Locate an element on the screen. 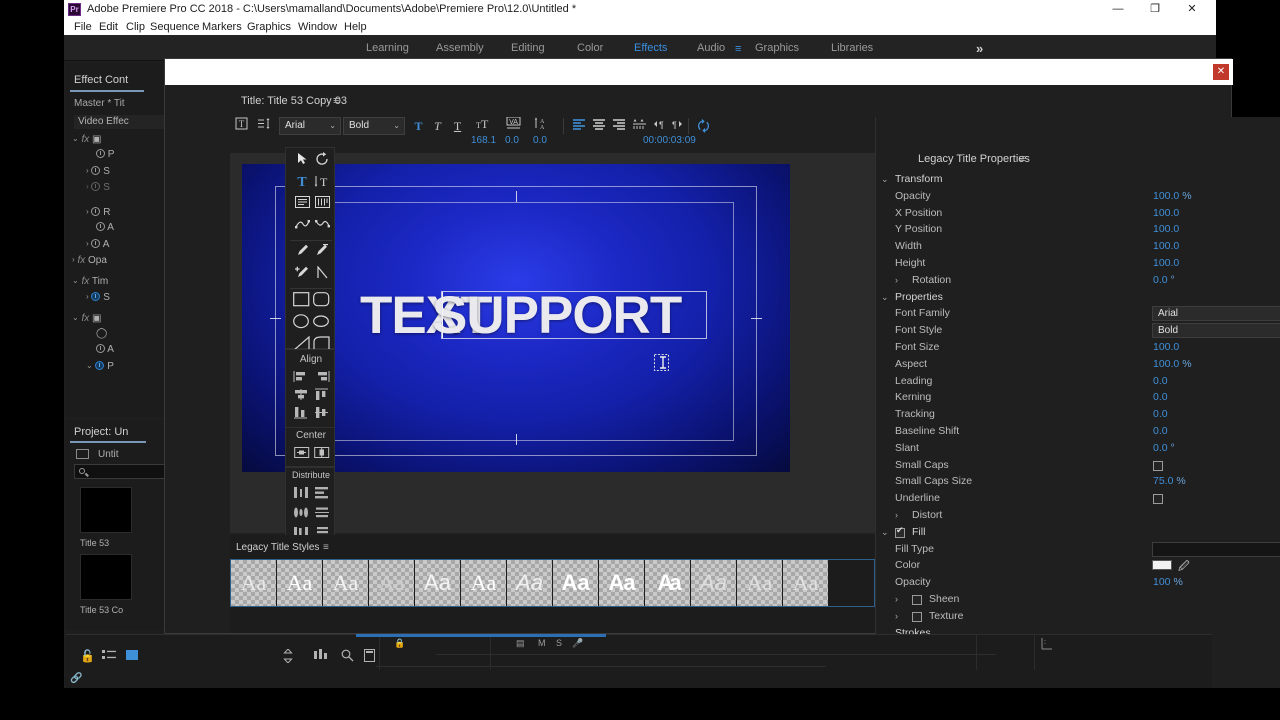 Image resolution: width=1280 pixels, height=720 pixels. styles-panel-tab: Legacy Title Styles is located at coordinates (277, 547).